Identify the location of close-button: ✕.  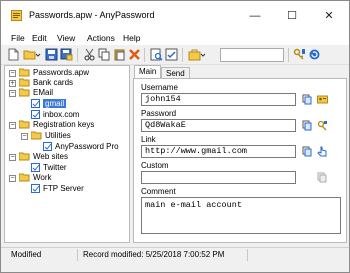
(329, 16).